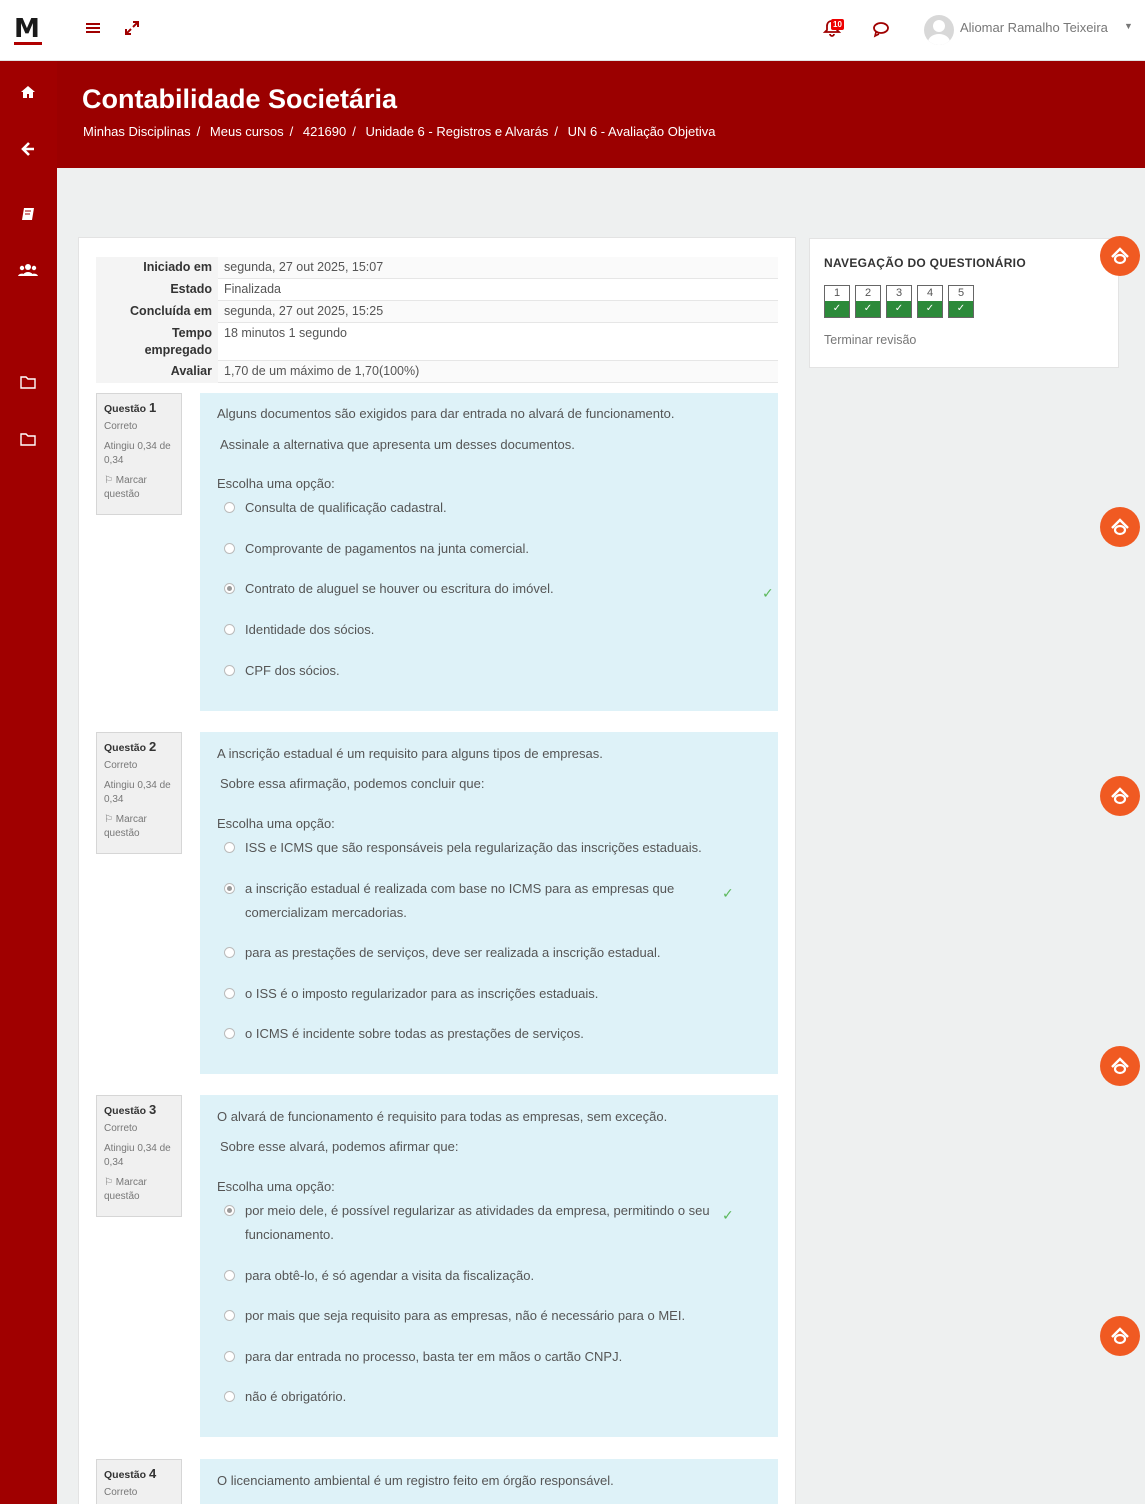 This screenshot has width=1145, height=1504. Describe the element at coordinates (247, 131) in the screenshot. I see `breadcrumb-item: Meus cursos` at that location.